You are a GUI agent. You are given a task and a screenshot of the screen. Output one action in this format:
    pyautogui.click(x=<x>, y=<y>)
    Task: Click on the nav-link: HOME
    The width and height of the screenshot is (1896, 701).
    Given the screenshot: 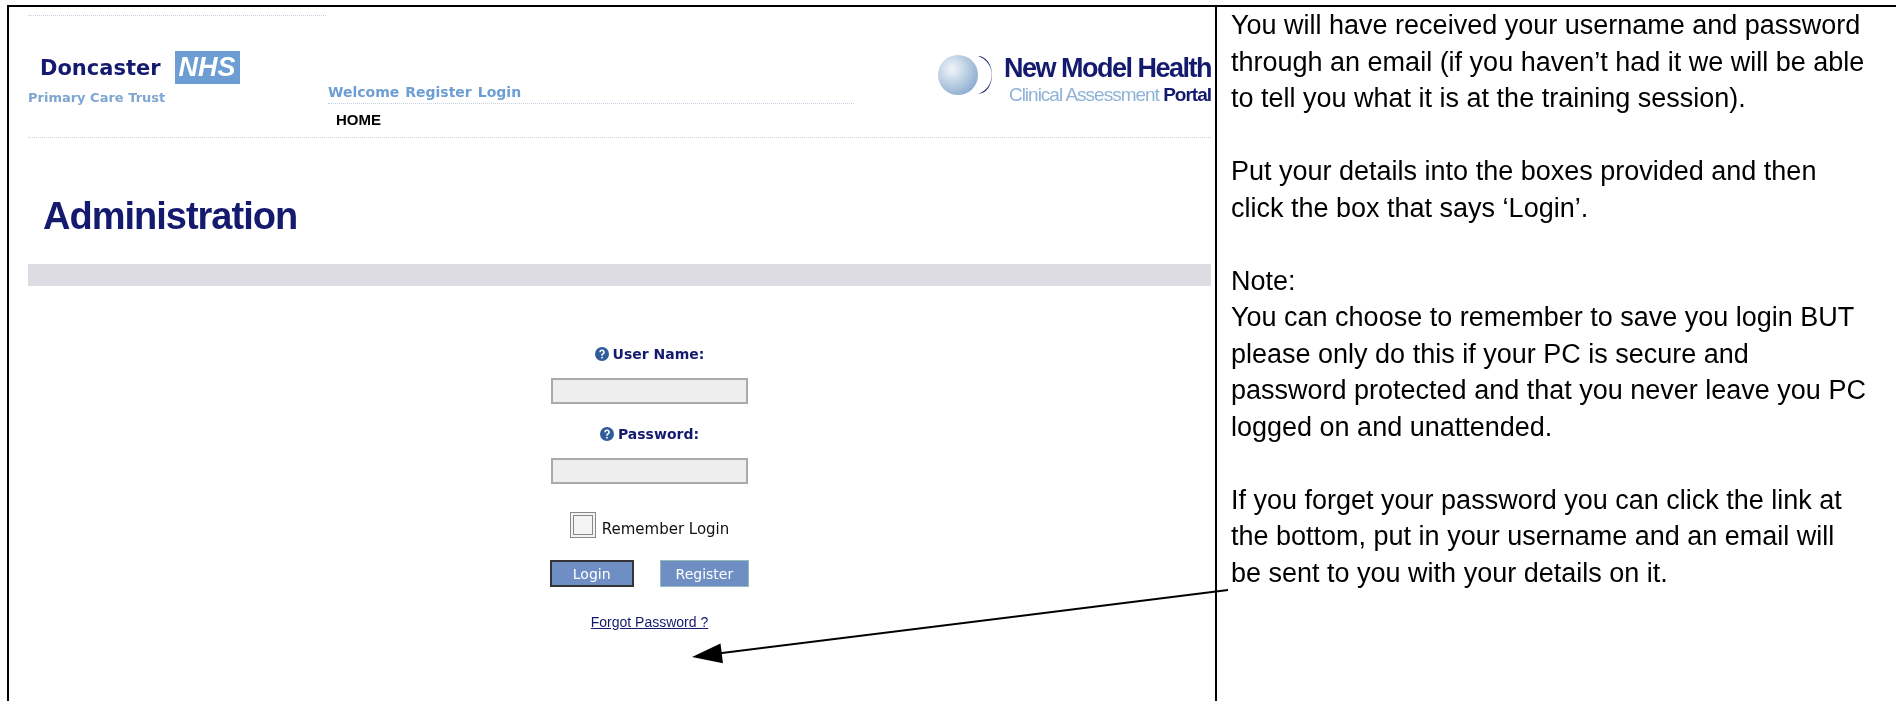 What is the action you would take?
    pyautogui.click(x=358, y=119)
    